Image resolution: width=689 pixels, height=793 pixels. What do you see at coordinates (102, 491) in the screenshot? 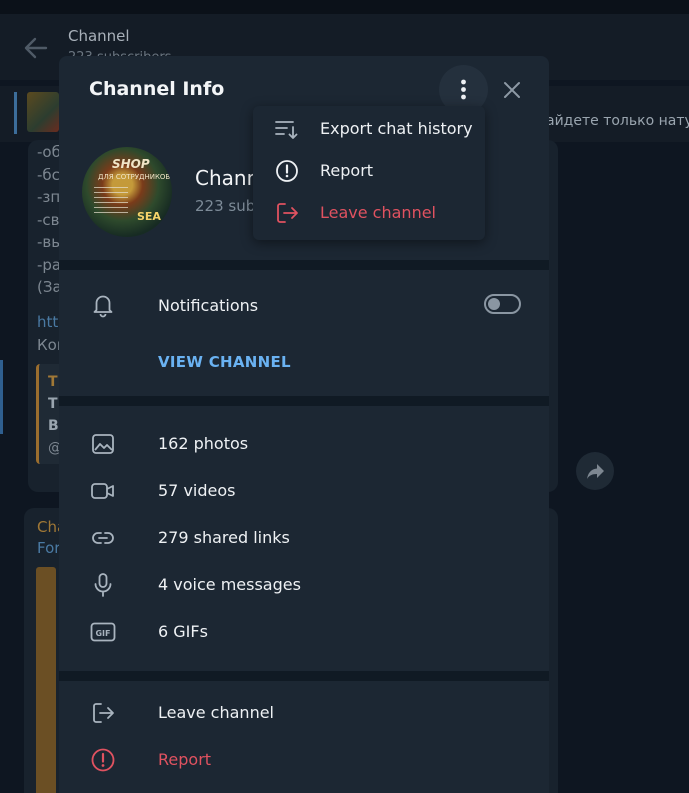
I see `video-icon` at bounding box center [102, 491].